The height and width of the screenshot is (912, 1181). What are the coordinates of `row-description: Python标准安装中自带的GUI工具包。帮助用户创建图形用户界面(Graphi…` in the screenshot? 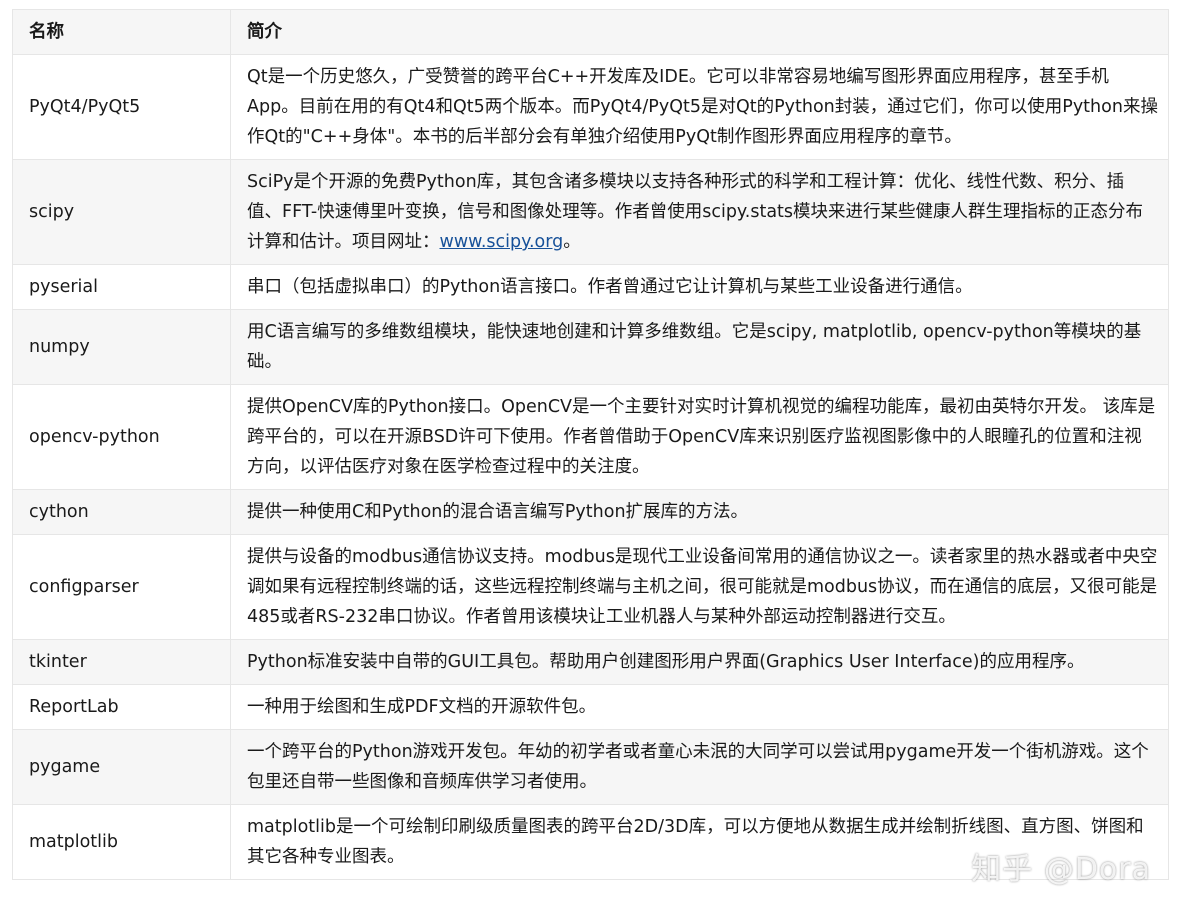 It's located at (699, 662).